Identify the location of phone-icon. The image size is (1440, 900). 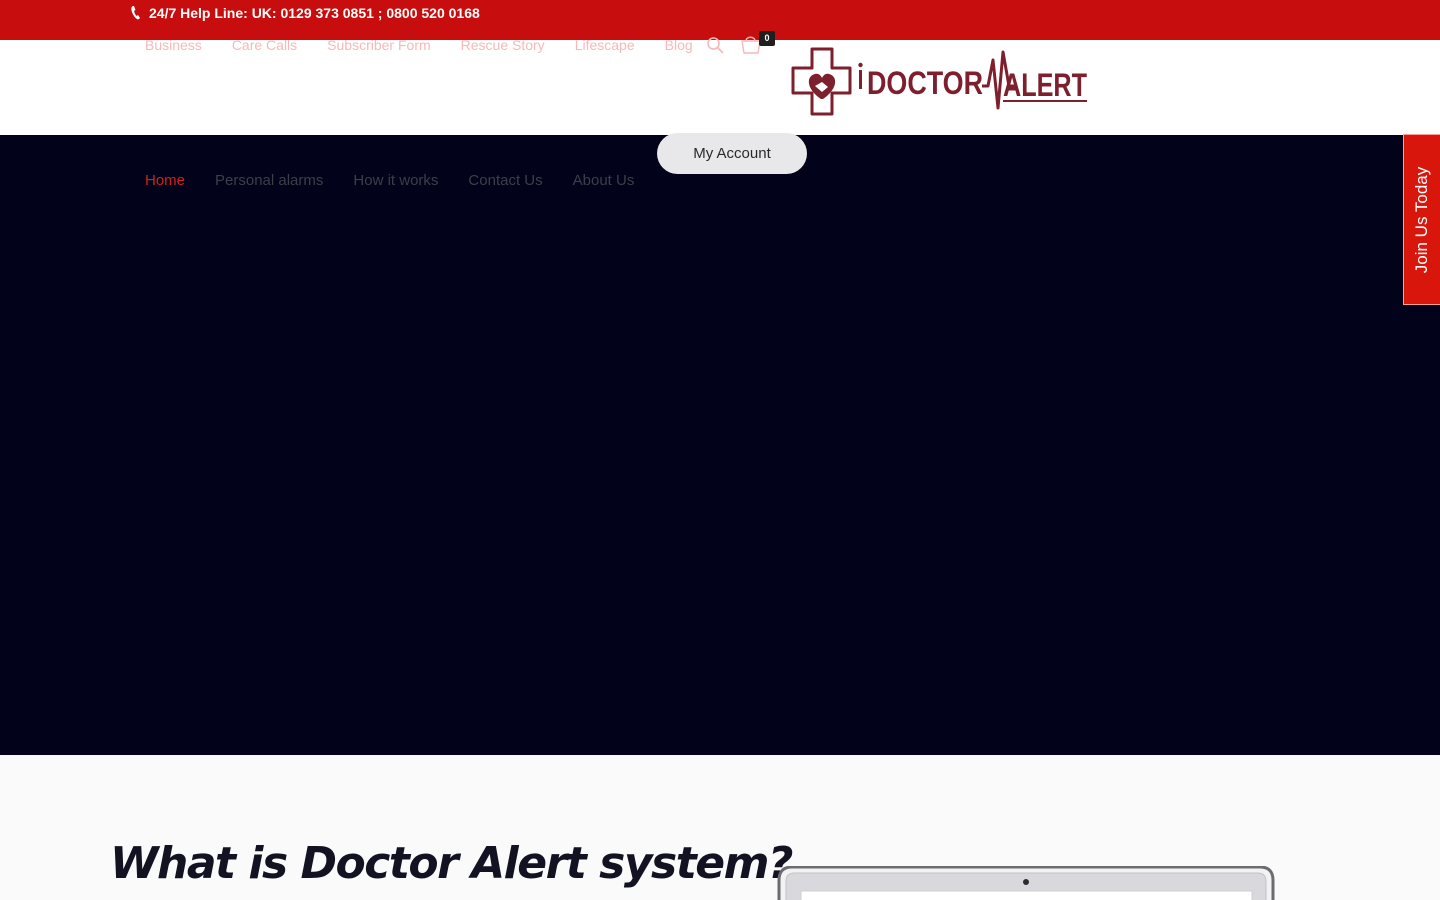
(135, 13).